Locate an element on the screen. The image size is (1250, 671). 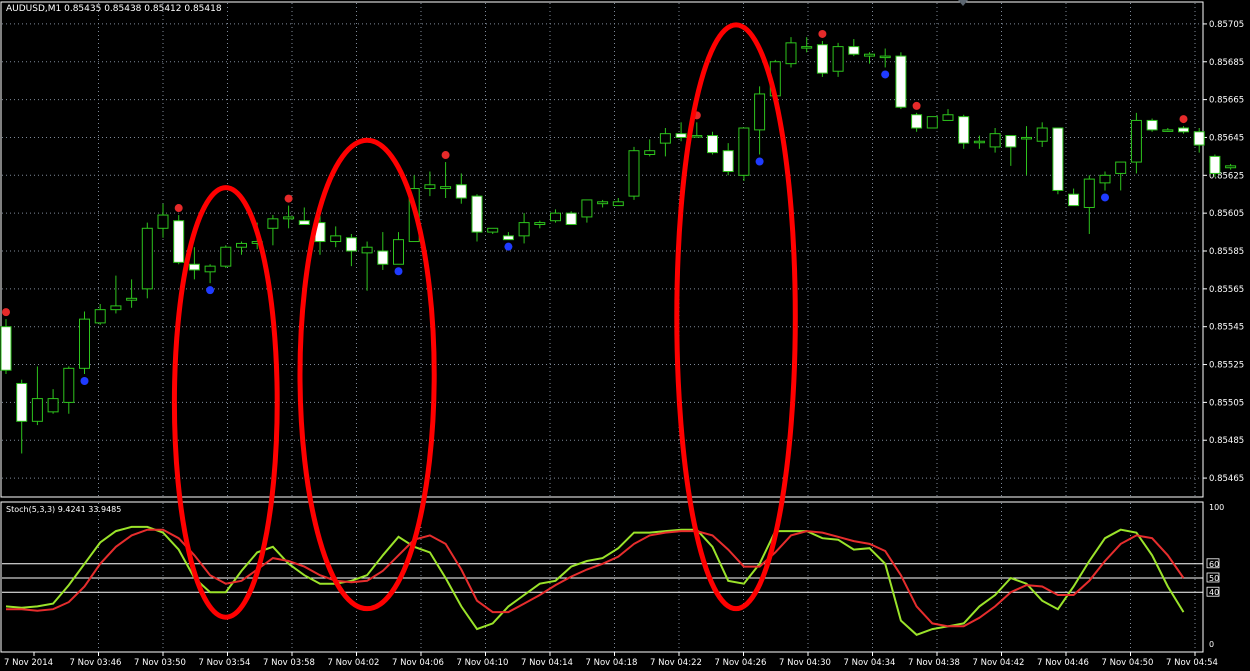
y-tick-label: 0.85505 is located at coordinates (1226, 403).